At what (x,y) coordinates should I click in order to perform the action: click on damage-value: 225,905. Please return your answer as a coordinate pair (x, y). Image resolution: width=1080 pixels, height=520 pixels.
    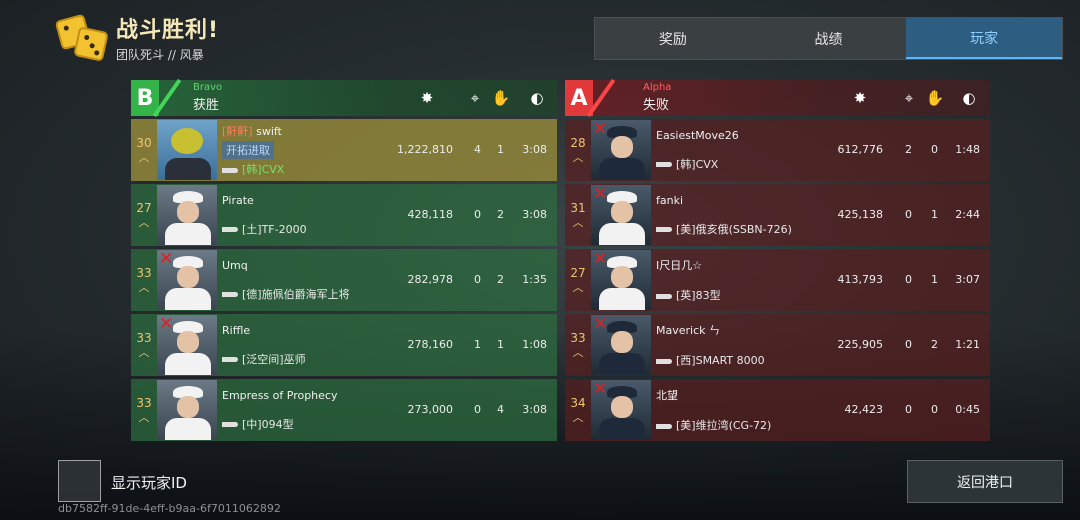
    Looking at the image, I should click on (860, 344).